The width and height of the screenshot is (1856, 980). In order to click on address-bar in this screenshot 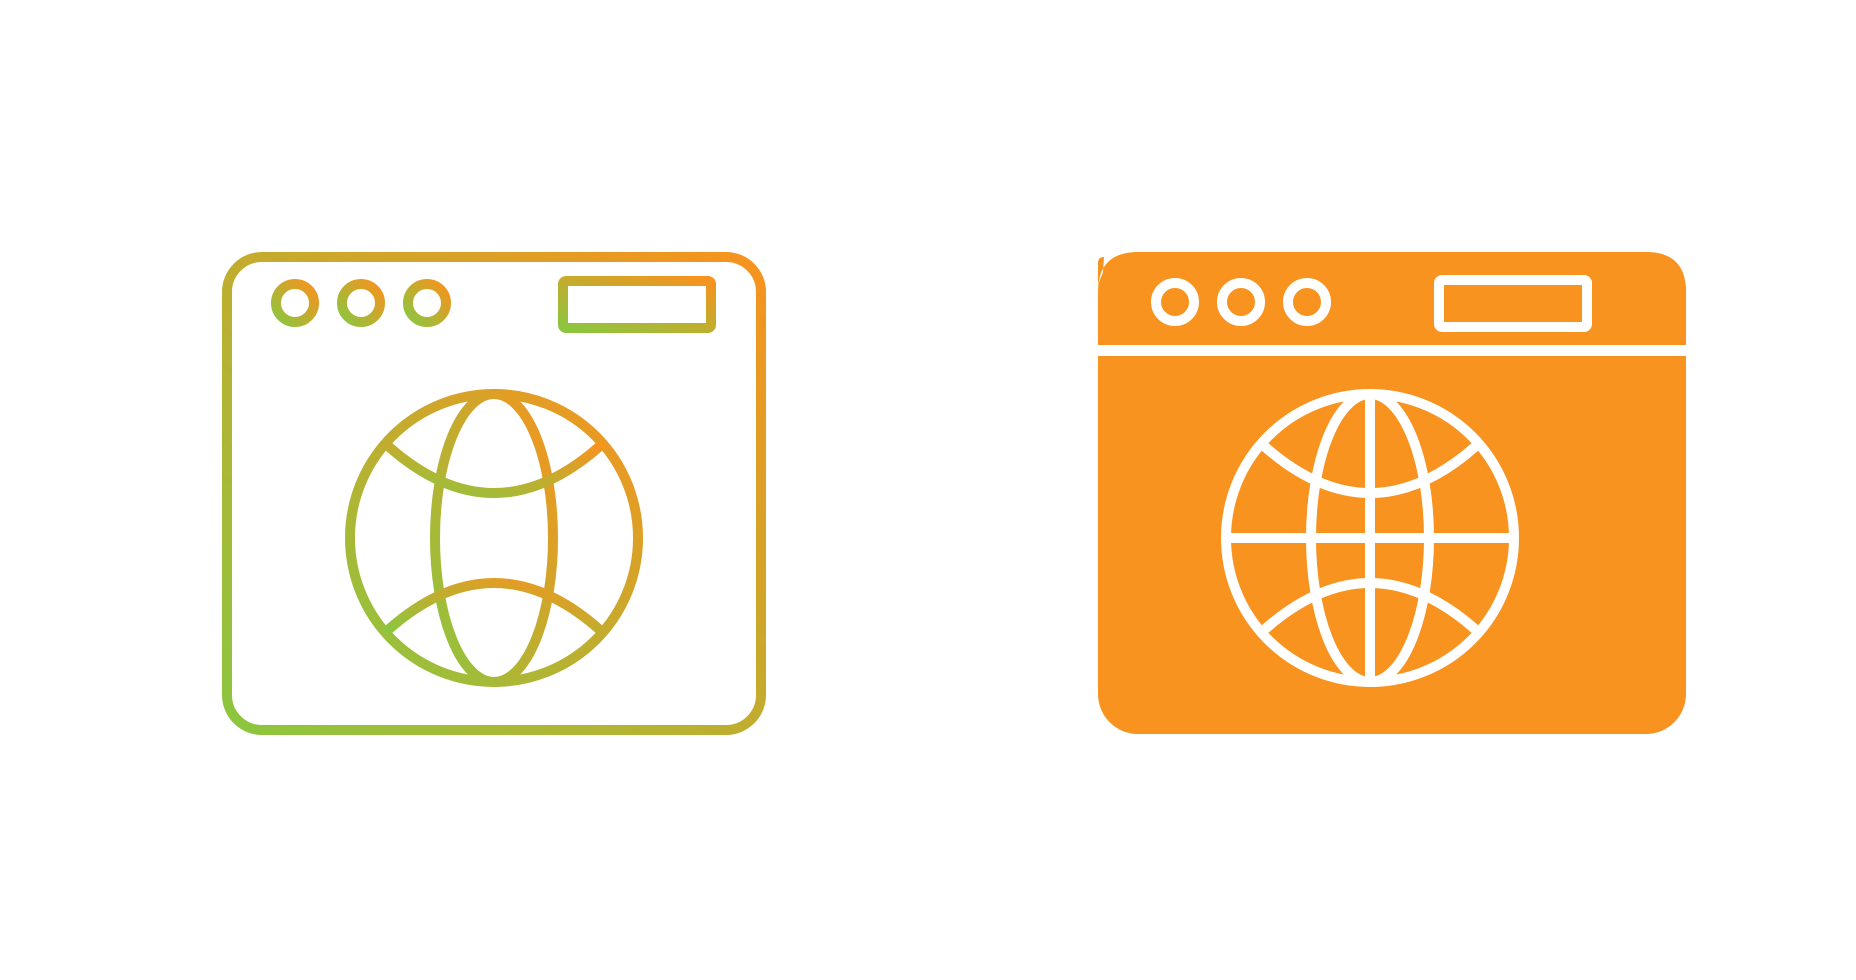, I will do `click(637, 304)`.